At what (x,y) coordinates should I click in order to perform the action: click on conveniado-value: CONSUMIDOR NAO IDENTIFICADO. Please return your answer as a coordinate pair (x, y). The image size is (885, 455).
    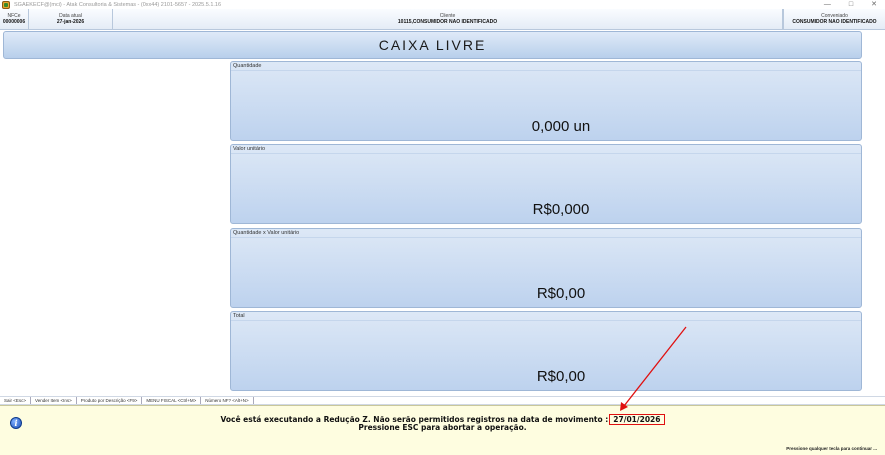
    Looking at the image, I should click on (834, 22).